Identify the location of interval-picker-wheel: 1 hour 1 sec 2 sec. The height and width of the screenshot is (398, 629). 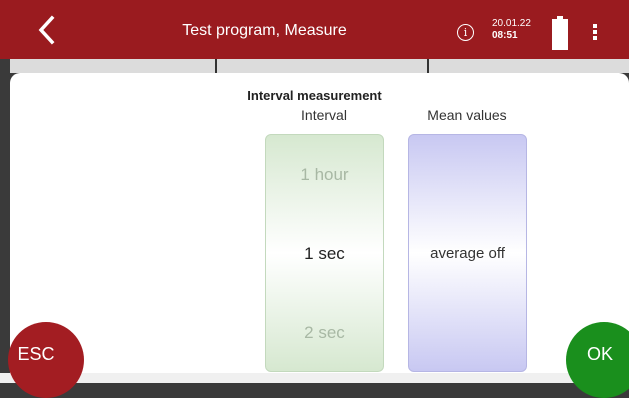
(324, 253).